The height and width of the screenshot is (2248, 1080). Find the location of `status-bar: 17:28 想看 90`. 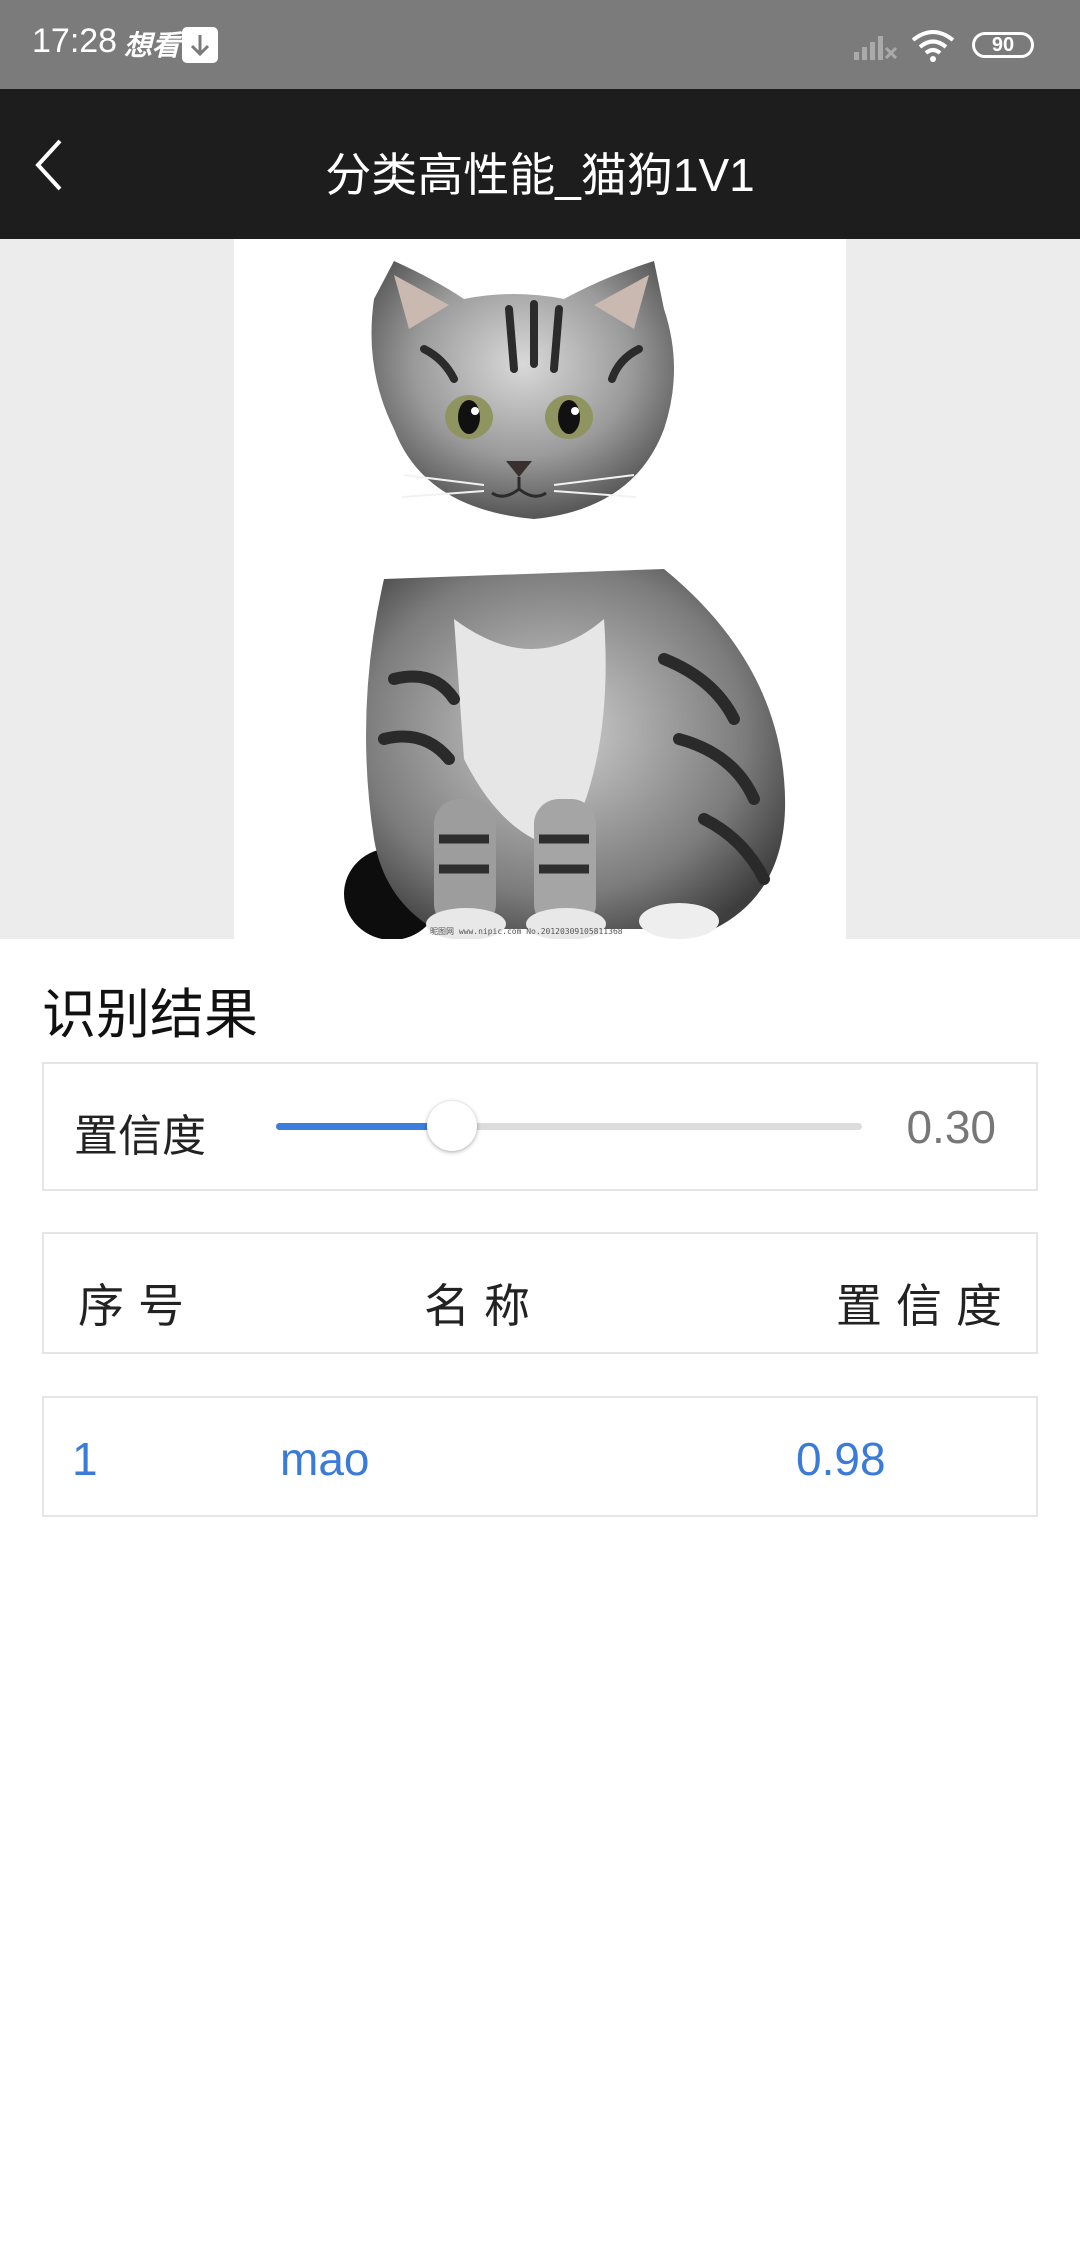

status-bar: 17:28 想看 90 is located at coordinates (540, 44).